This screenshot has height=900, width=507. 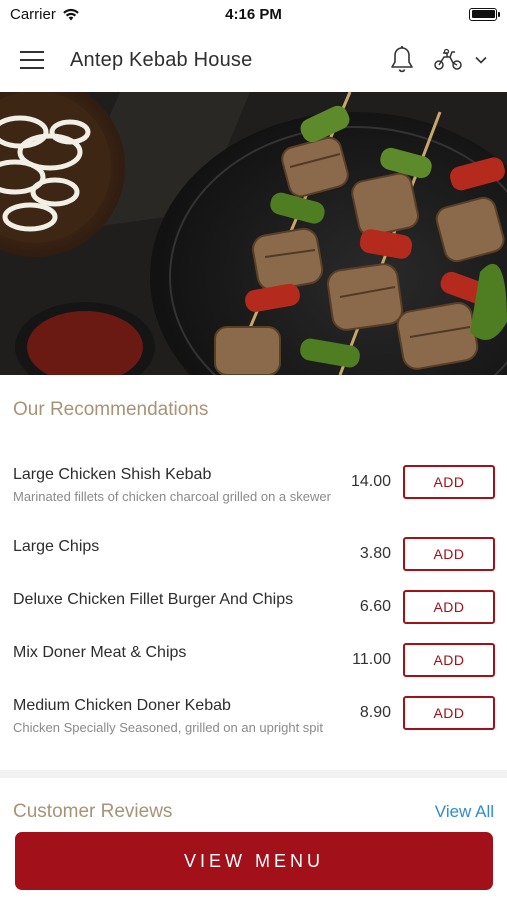 What do you see at coordinates (111, 409) in the screenshot?
I see `recommendations-title: Our Recommendations` at bounding box center [111, 409].